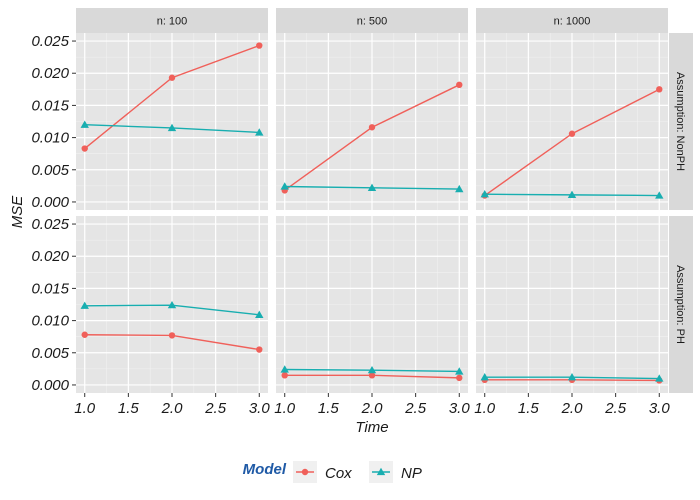 This screenshot has width=700, height=500. What do you see at coordinates (305, 472) in the screenshot?
I see `legend-key-marker` at bounding box center [305, 472].